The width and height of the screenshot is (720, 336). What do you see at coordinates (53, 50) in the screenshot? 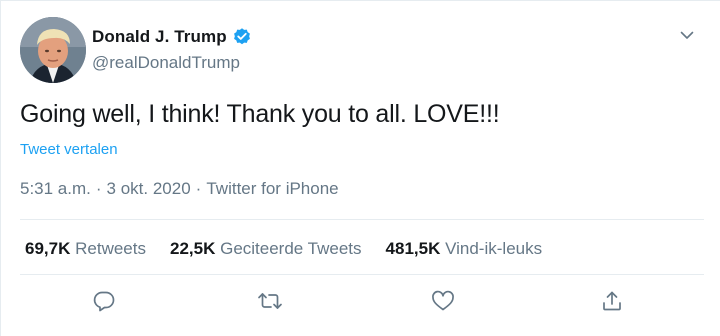
I see `avatar` at bounding box center [53, 50].